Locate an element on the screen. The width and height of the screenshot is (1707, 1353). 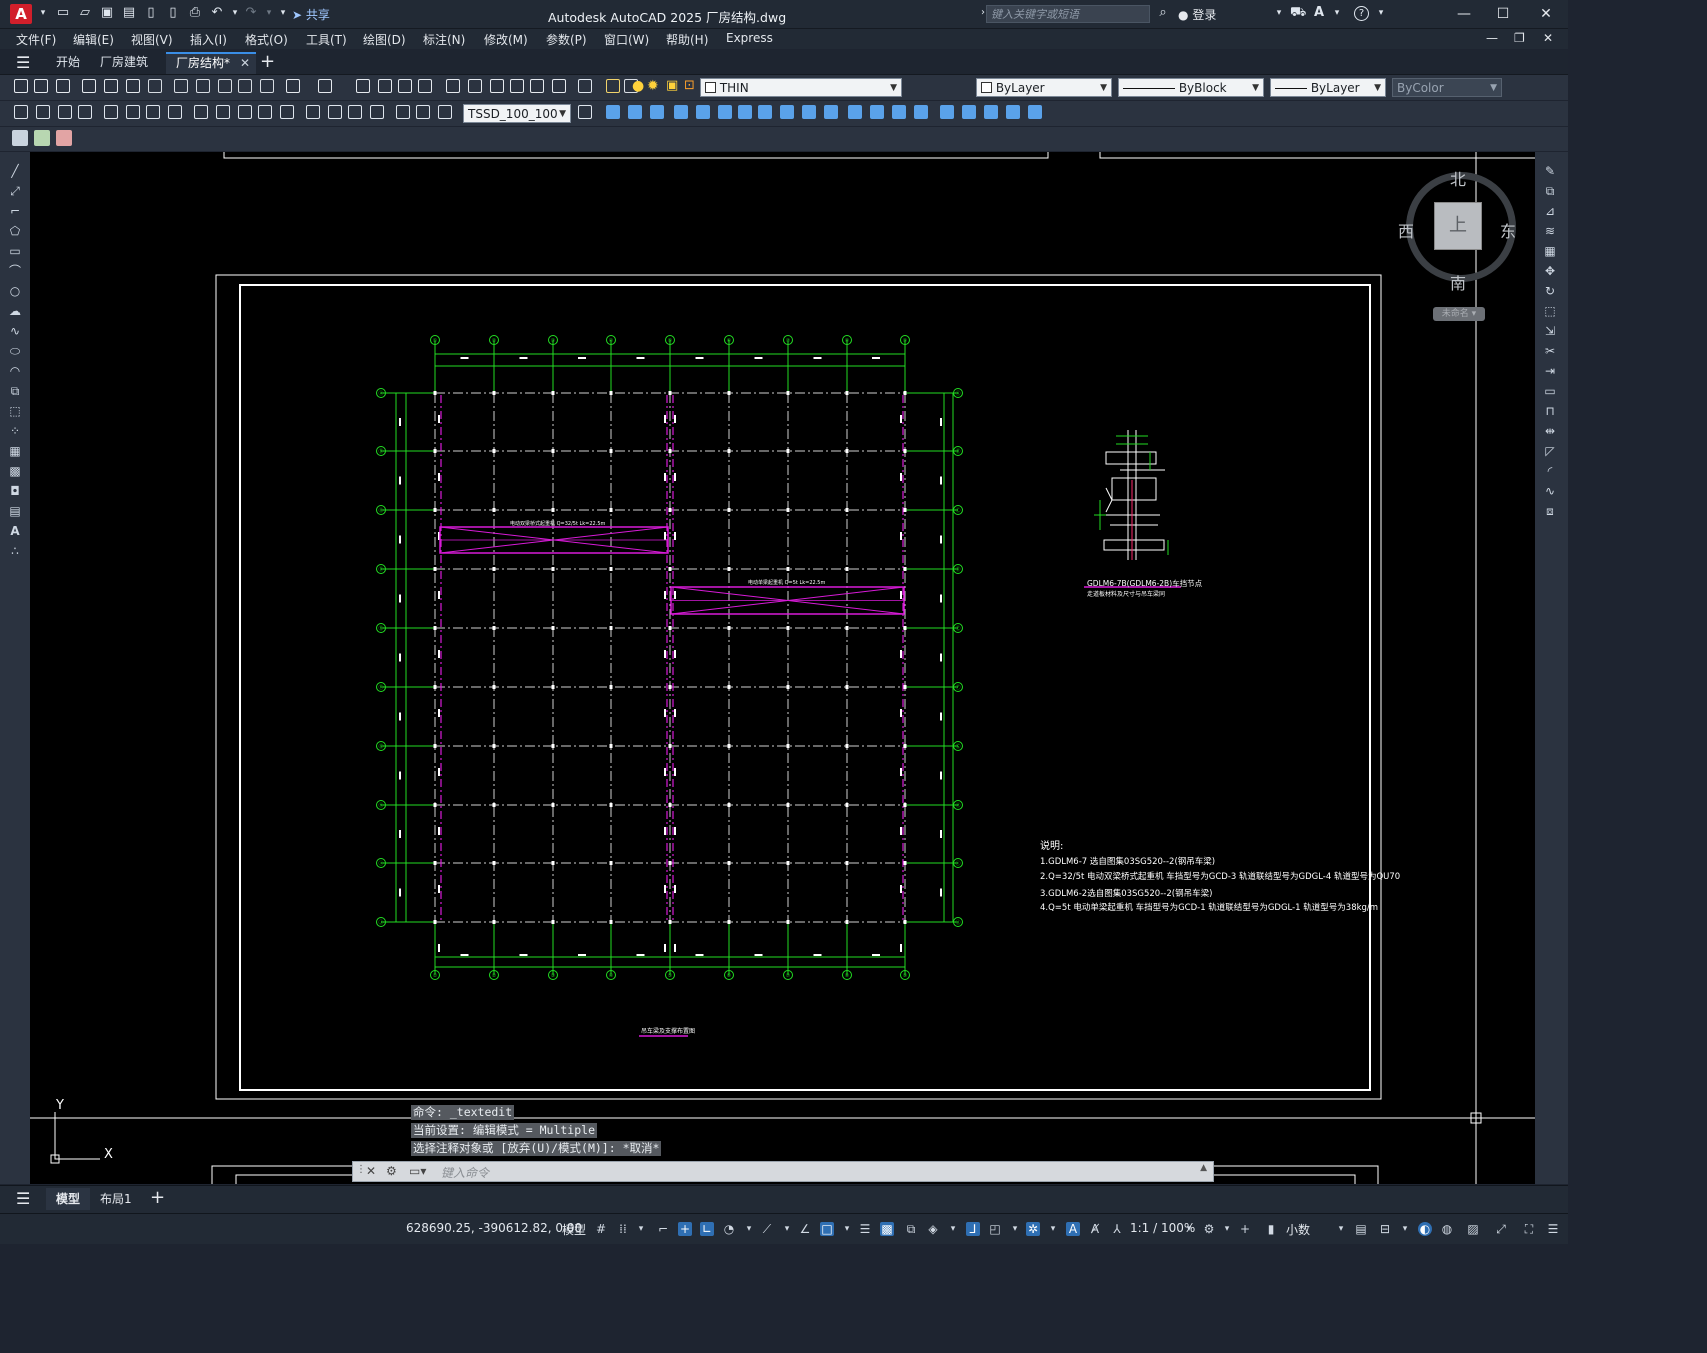
expand-history-icon: ▲ is located at coordinates (1203, 1168).